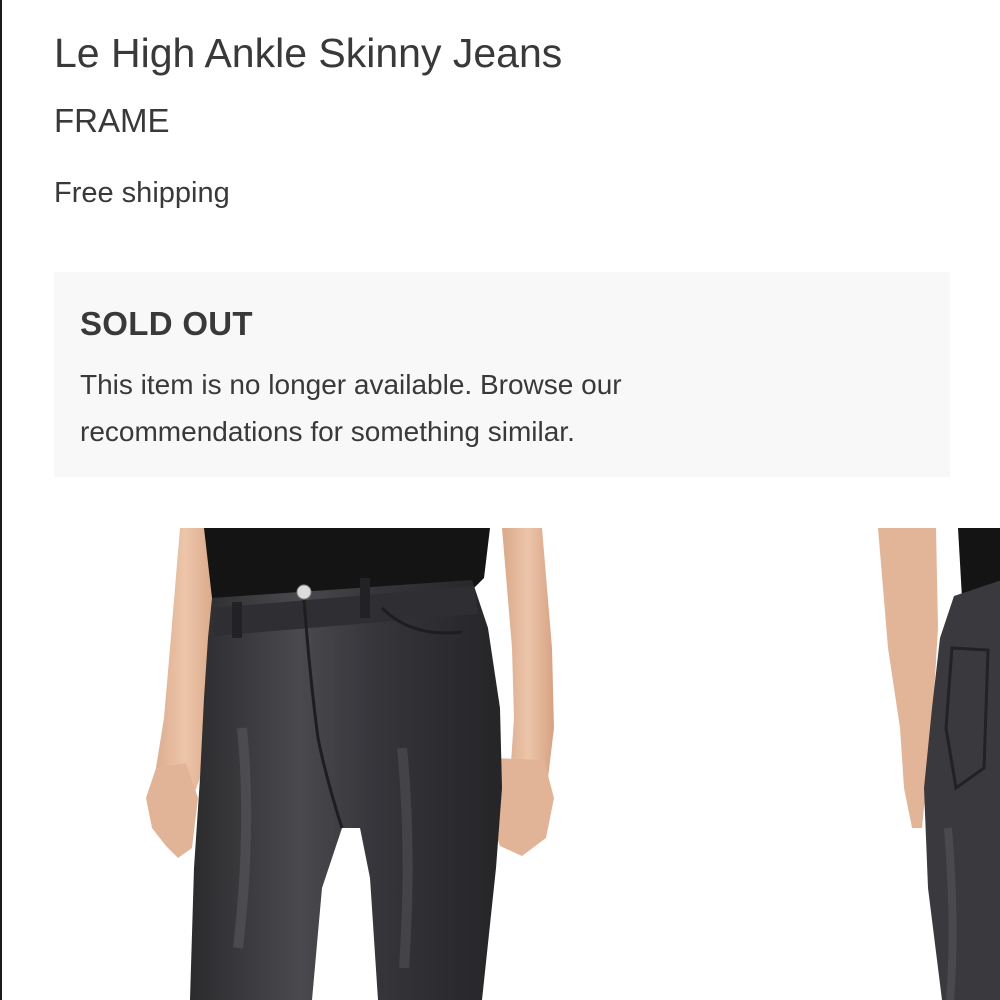 The height and width of the screenshot is (1000, 1000). Describe the element at coordinates (142, 193) in the screenshot. I see `shipping-info: Free shipping` at that location.